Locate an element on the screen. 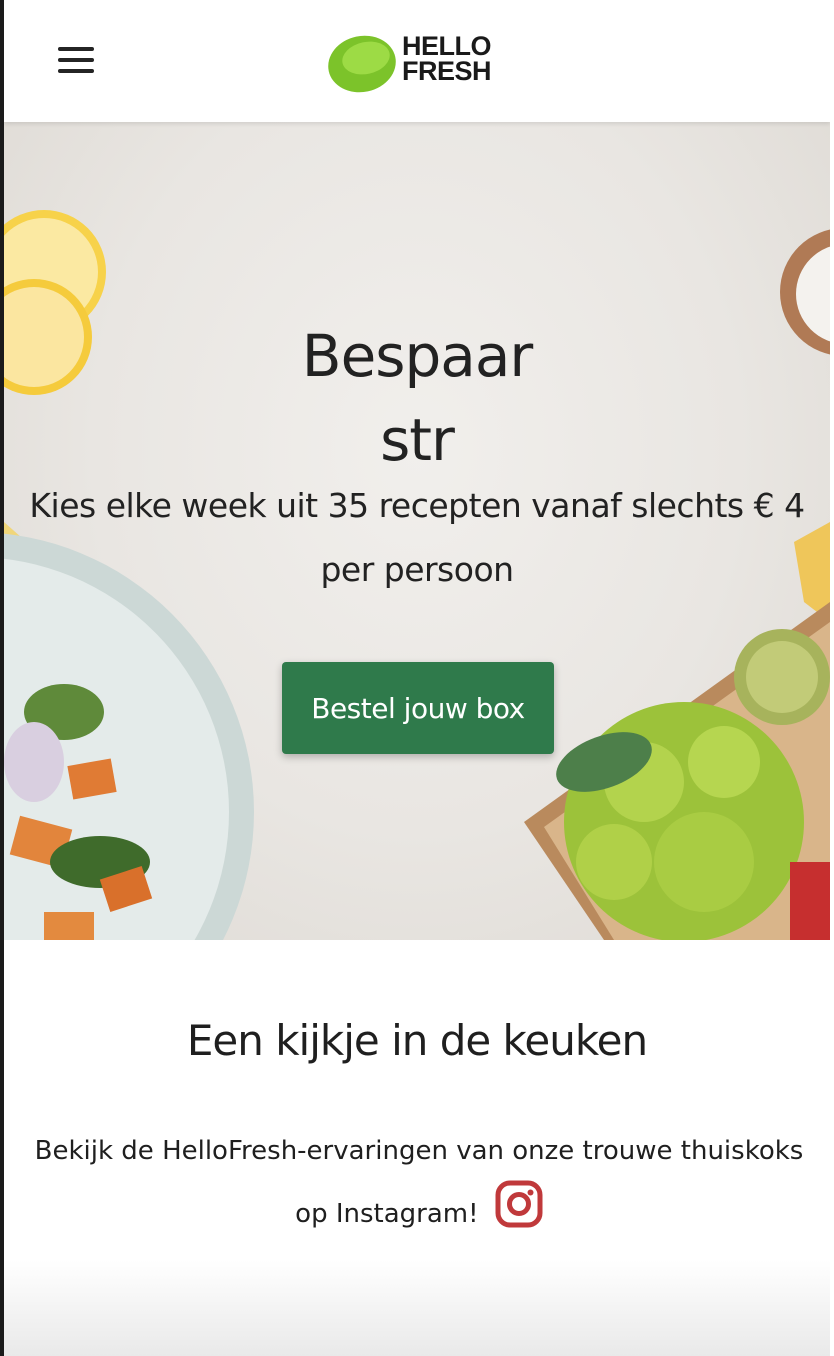  logo-text: HELLO FRESH is located at coordinates (447, 59).